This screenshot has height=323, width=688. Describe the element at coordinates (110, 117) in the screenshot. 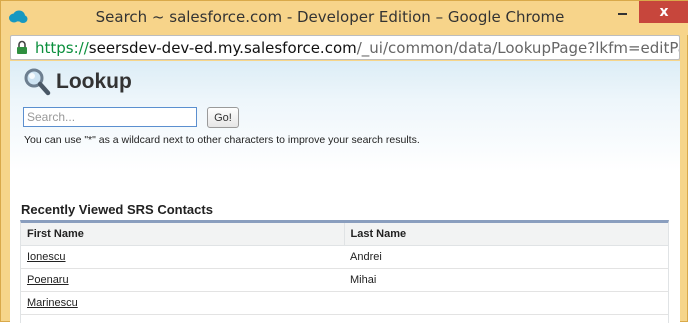

I see `search-input` at that location.